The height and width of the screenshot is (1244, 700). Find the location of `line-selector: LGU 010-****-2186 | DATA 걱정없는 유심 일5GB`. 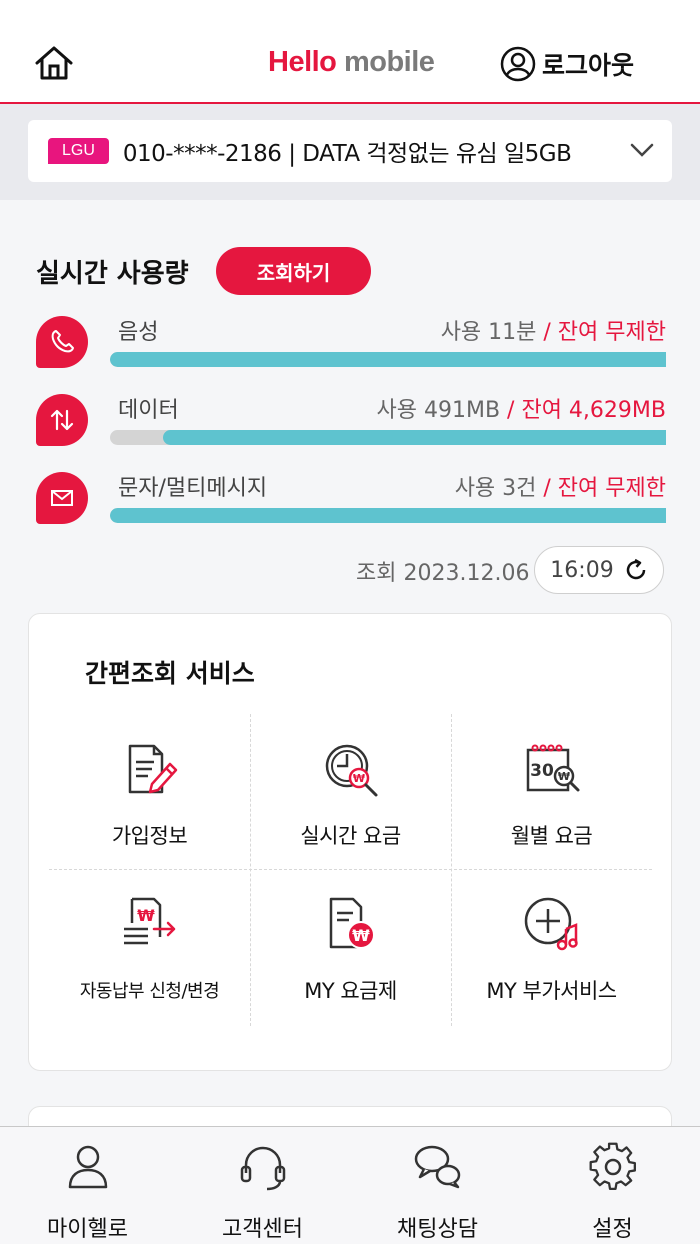

line-selector: LGU 010-****-2186 | DATA 걱정없는 유심 일5GB is located at coordinates (350, 151).